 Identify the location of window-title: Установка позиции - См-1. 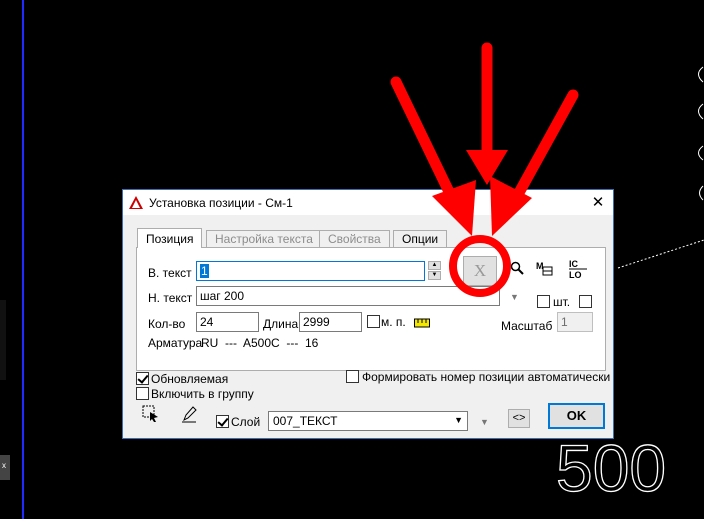
(221, 203).